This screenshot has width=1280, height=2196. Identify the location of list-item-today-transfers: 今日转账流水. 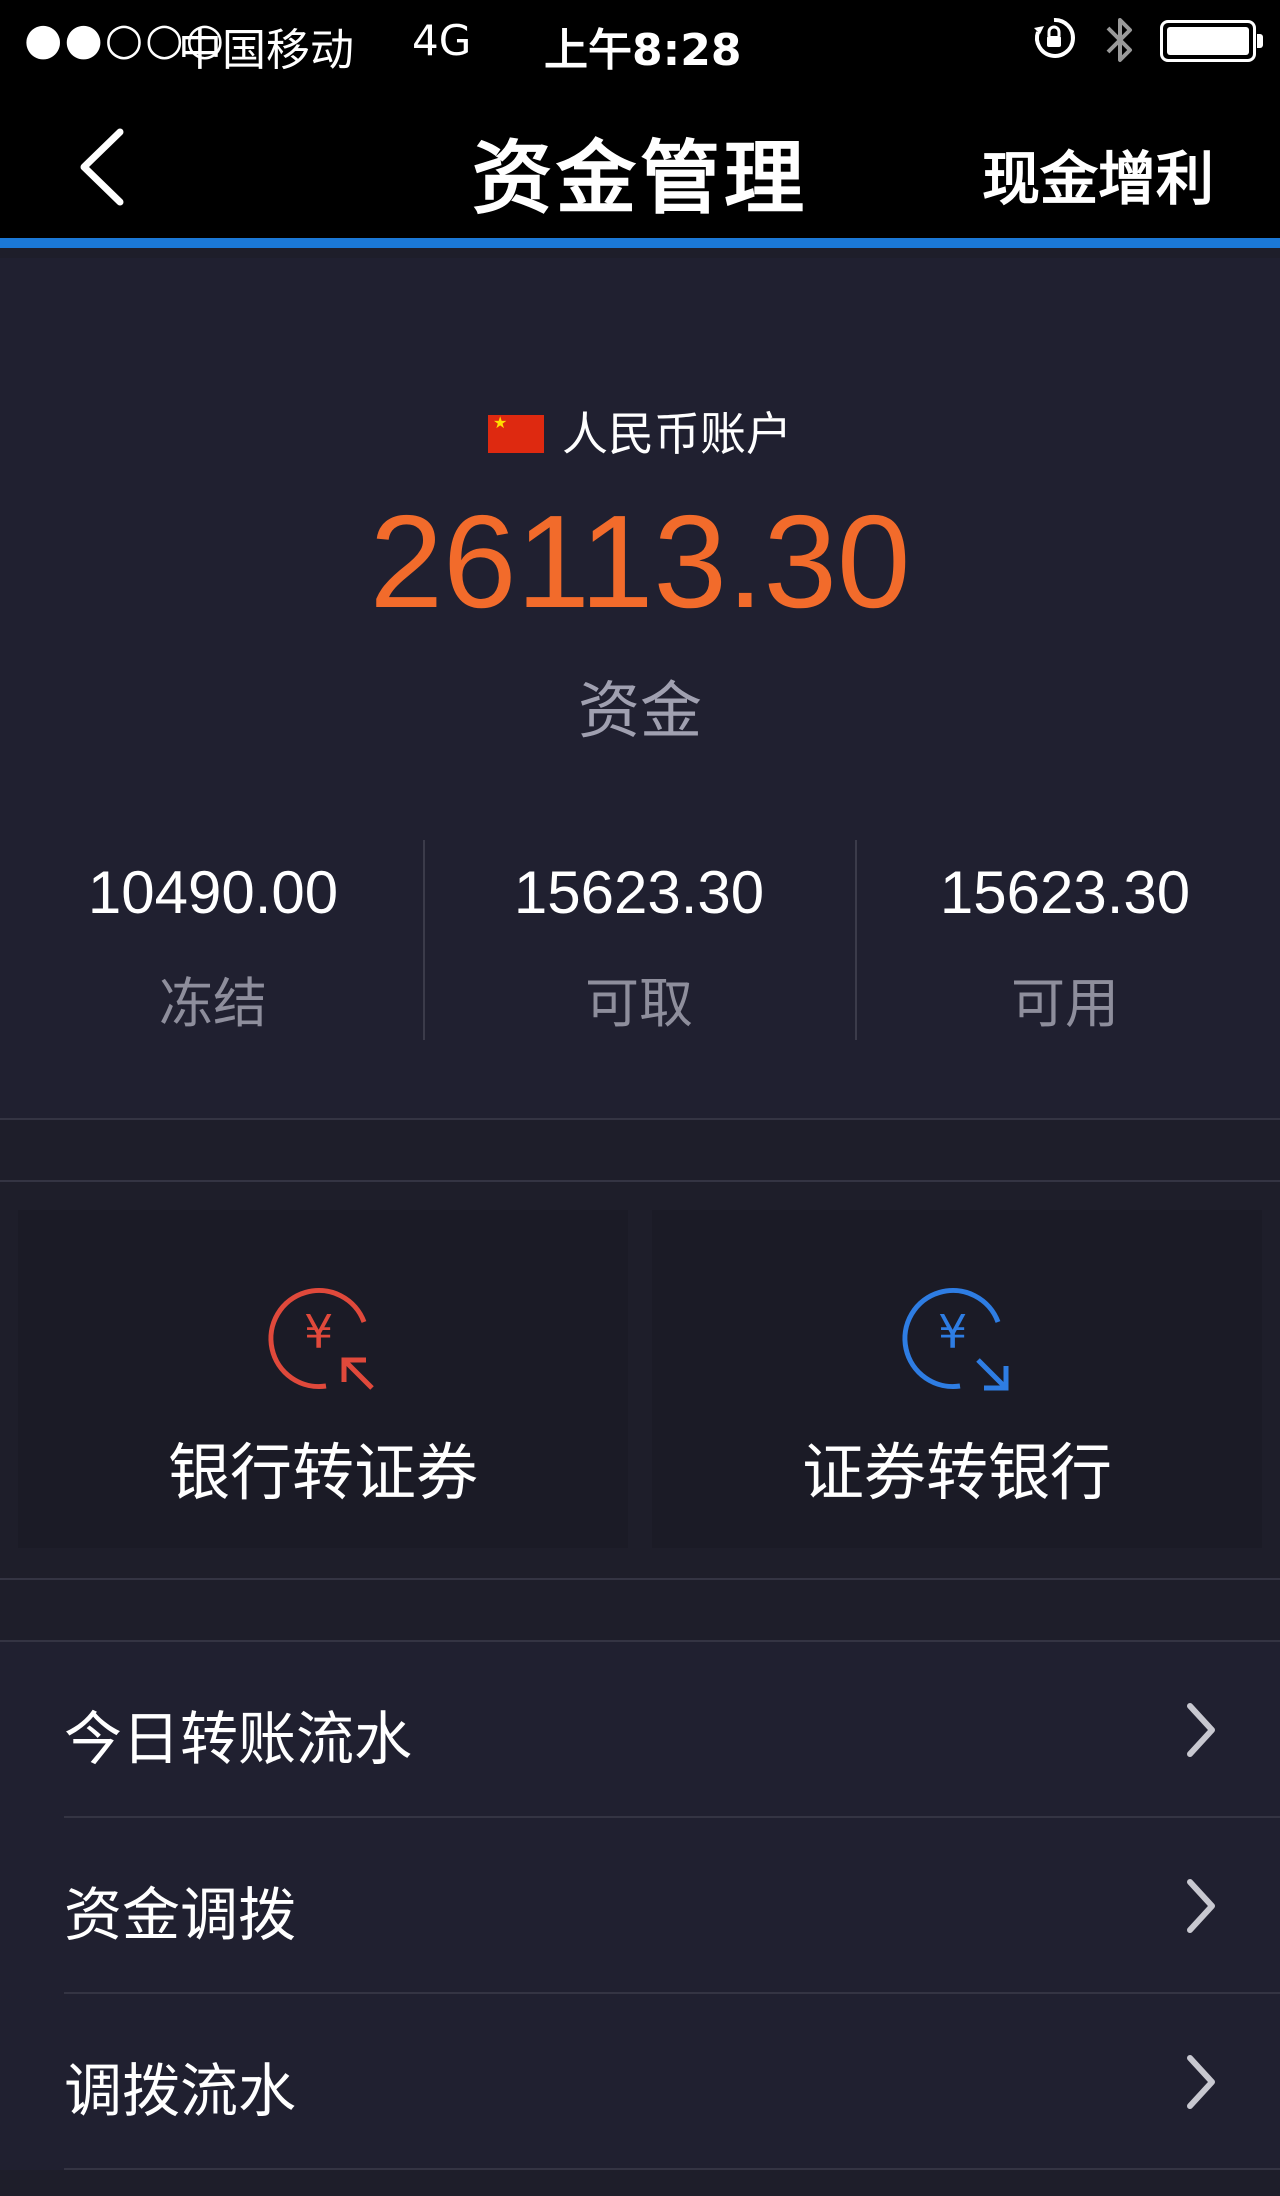
(640, 1730).